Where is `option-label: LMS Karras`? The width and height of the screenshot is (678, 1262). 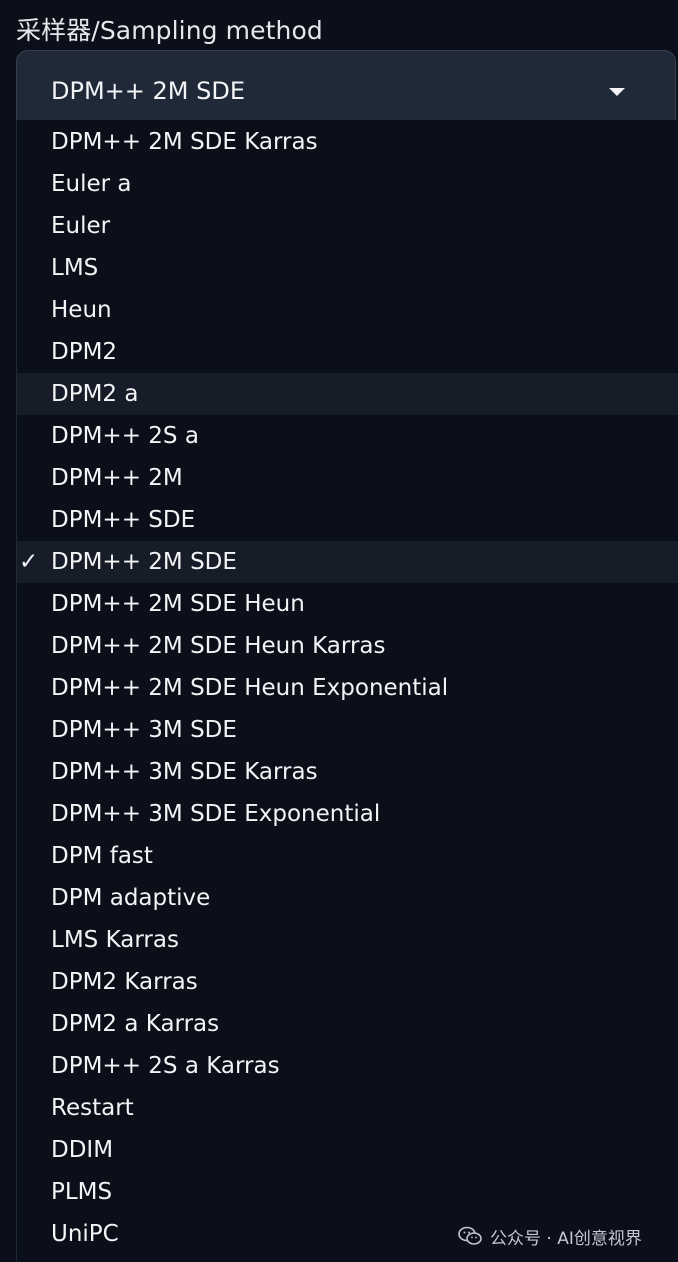
option-label: LMS Karras is located at coordinates (115, 940).